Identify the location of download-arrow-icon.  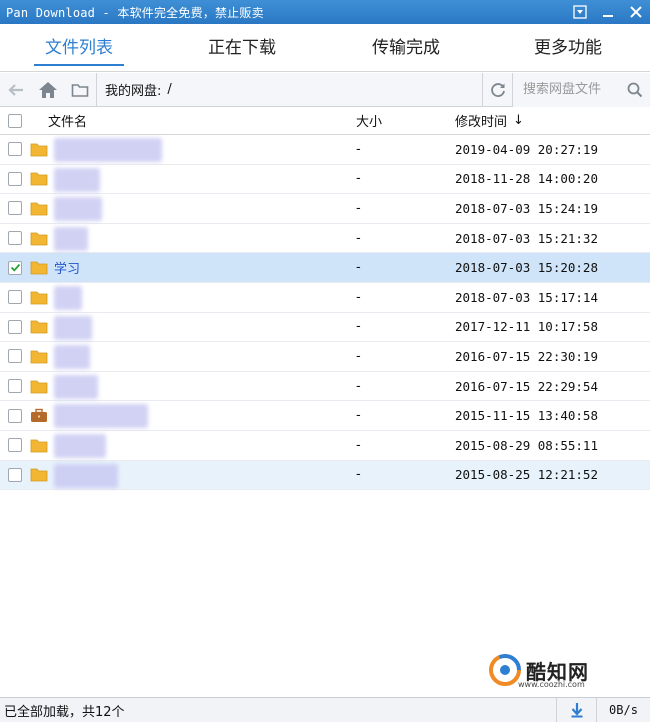
(576, 710).